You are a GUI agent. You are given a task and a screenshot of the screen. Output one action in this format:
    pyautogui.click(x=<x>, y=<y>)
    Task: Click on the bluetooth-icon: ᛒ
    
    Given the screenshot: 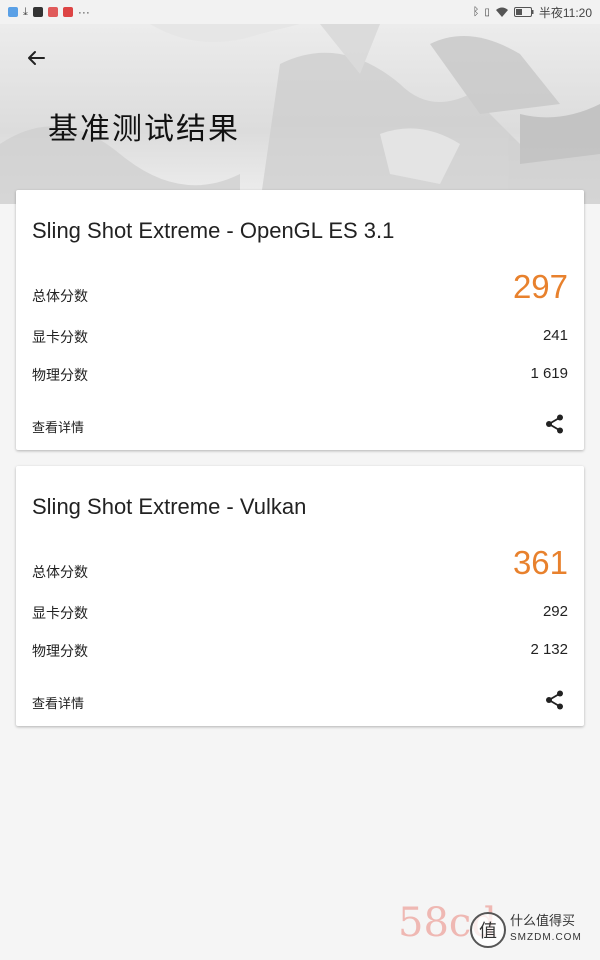 What is the action you would take?
    pyautogui.click(x=476, y=12)
    